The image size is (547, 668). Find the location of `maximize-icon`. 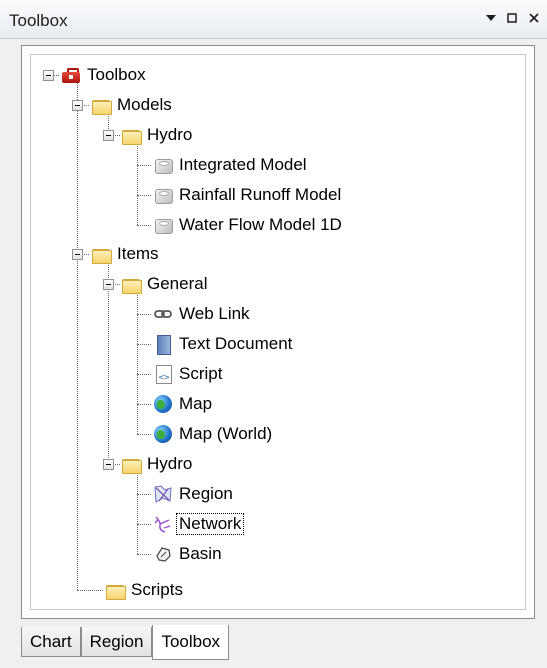

maximize-icon is located at coordinates (512, 18).